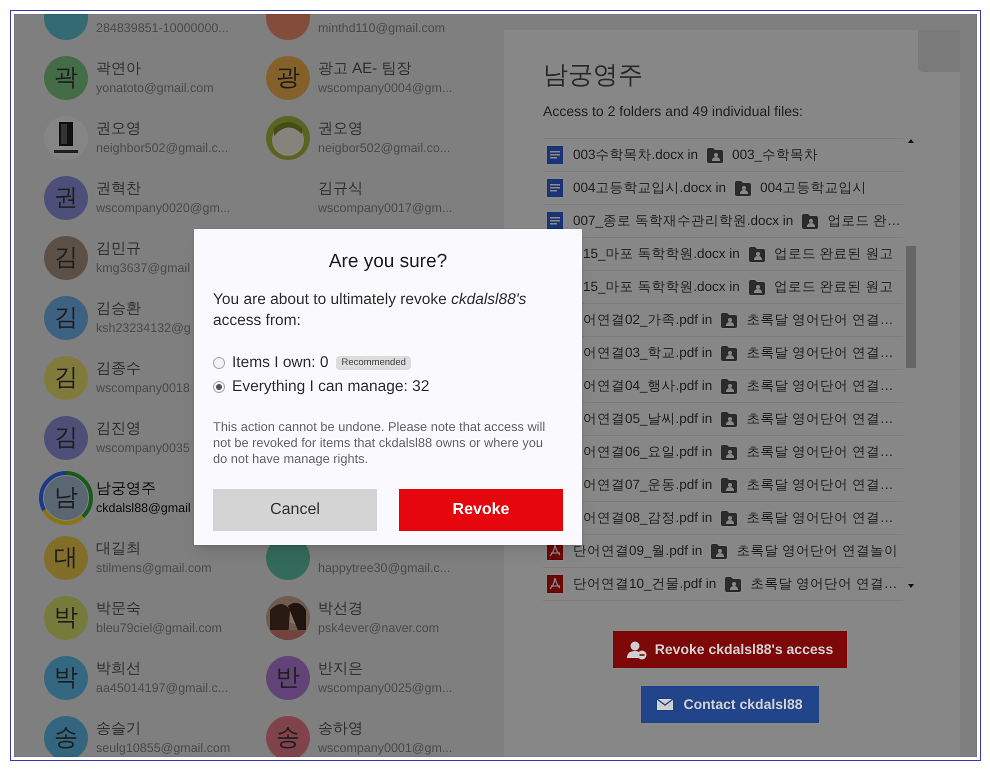  I want to click on envelope-icon, so click(665, 704).